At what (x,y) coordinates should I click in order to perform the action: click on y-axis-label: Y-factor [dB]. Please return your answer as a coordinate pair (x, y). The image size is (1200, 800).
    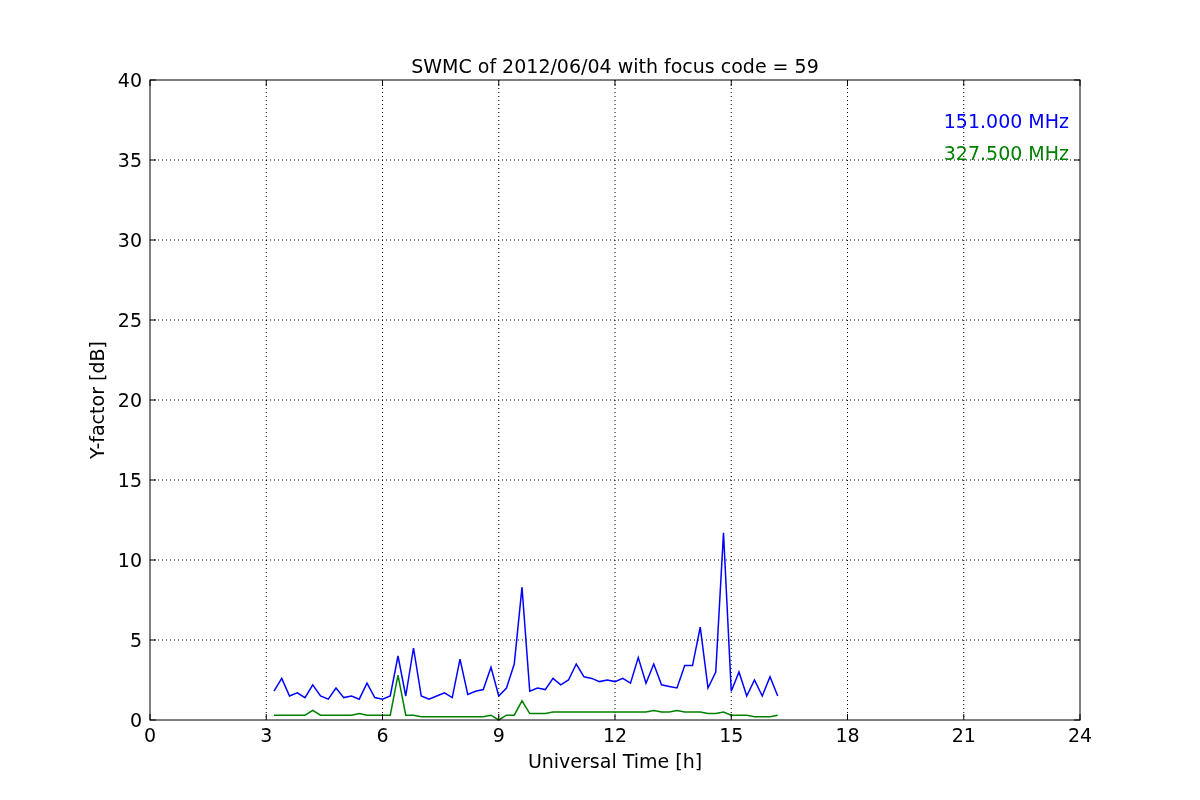
    Looking at the image, I should click on (97, 400).